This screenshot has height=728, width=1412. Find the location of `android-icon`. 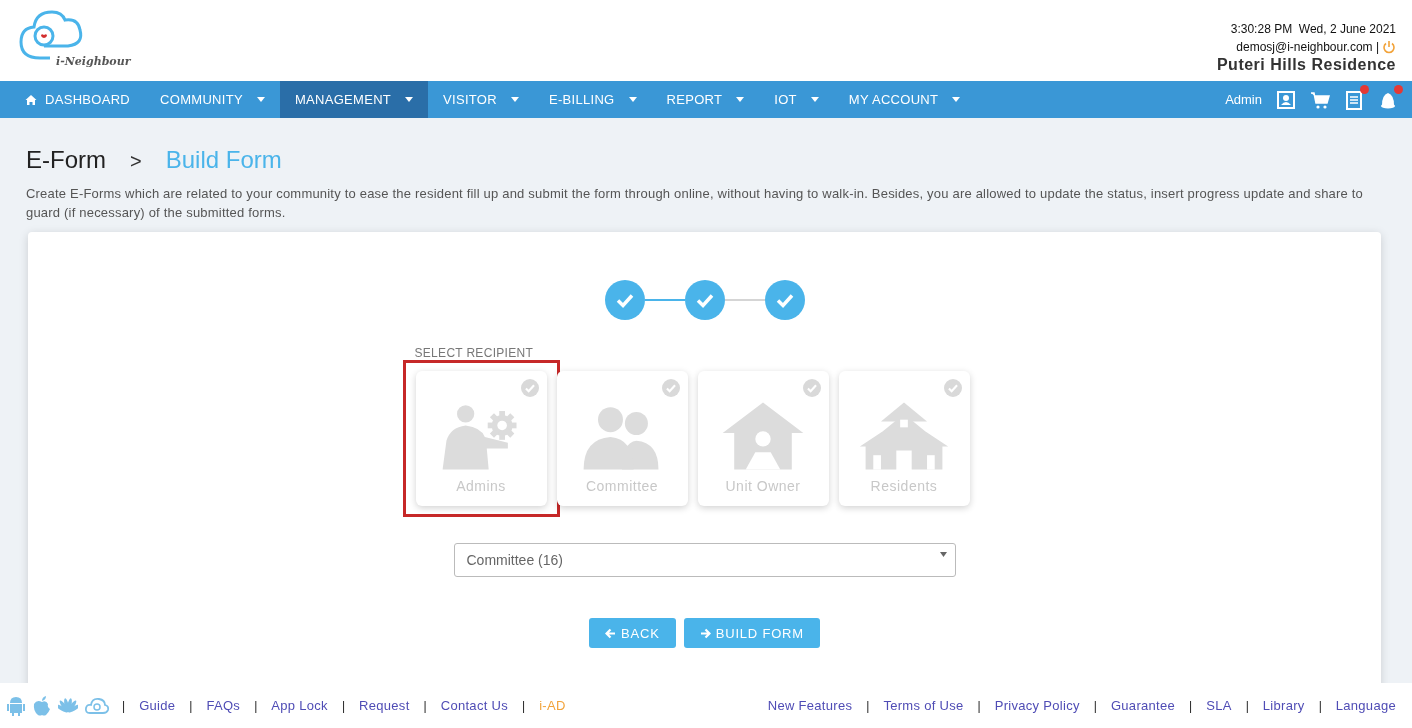

android-icon is located at coordinates (16, 705).